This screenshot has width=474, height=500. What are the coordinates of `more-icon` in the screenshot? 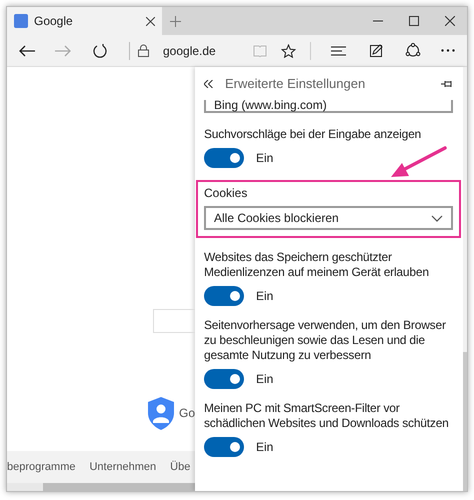 It's located at (448, 50).